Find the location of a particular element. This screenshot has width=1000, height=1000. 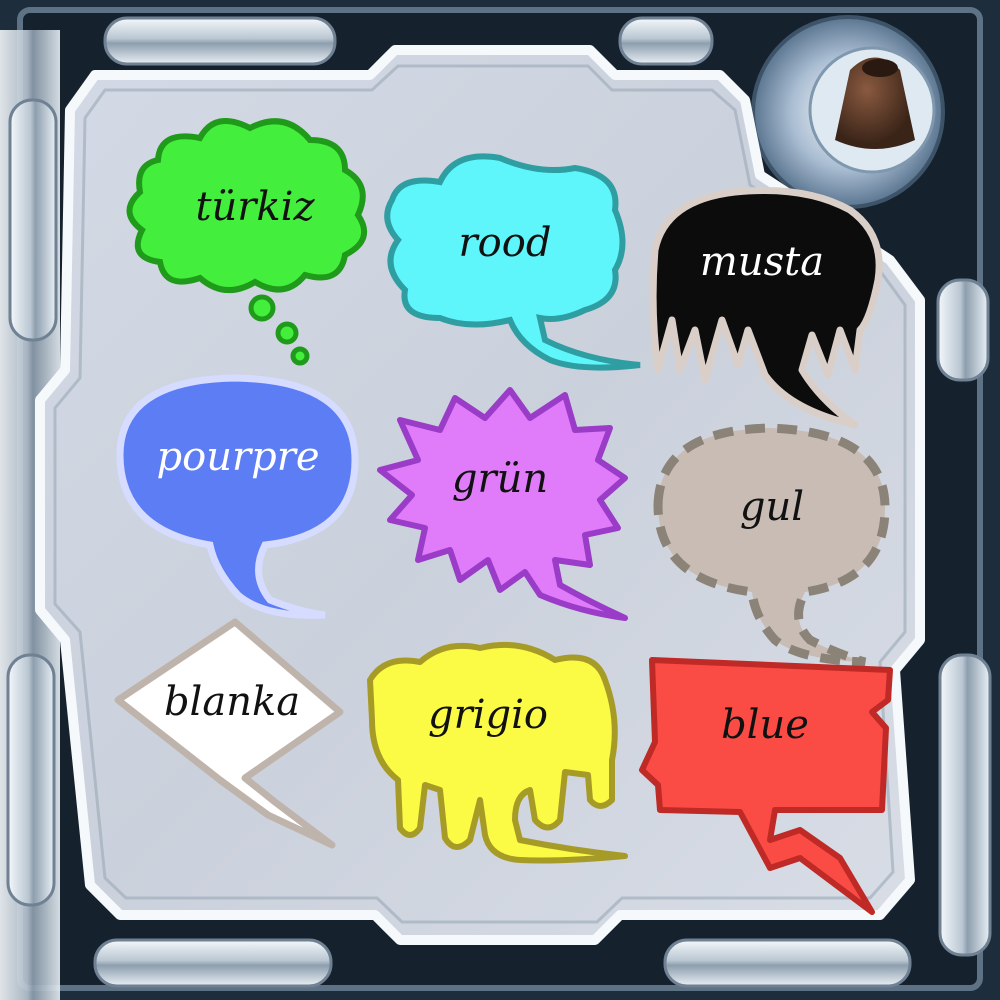

word-grun: grün is located at coordinates (500, 479).